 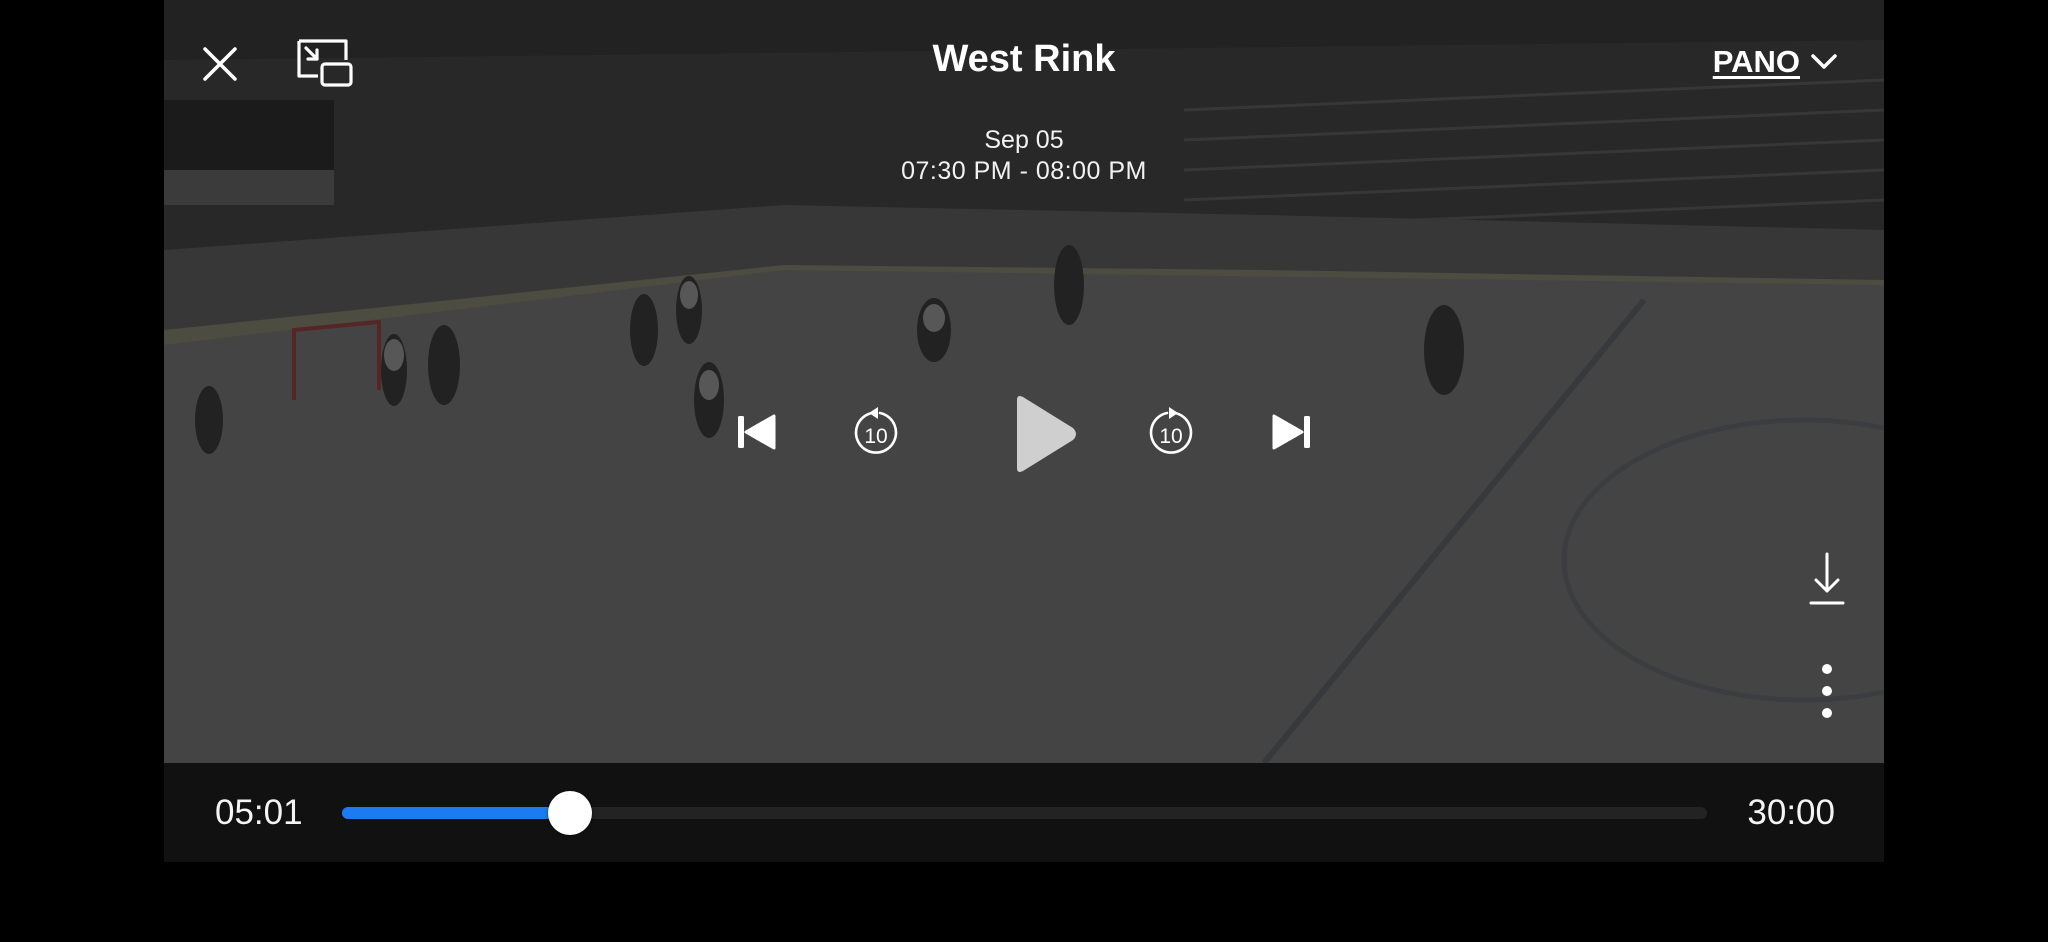 What do you see at coordinates (1024, 140) in the screenshot?
I see `game-date: Sep 05` at bounding box center [1024, 140].